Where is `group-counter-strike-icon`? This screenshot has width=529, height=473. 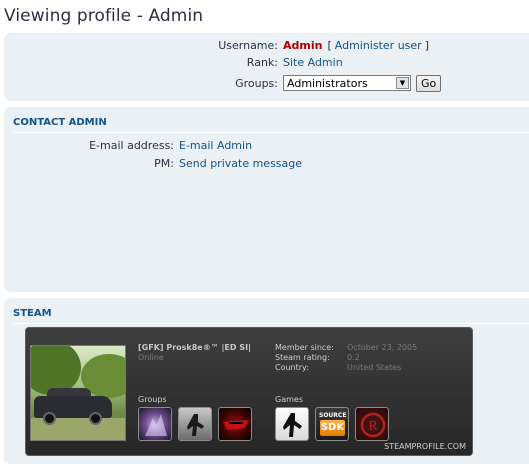 group-counter-strike-icon is located at coordinates (195, 424).